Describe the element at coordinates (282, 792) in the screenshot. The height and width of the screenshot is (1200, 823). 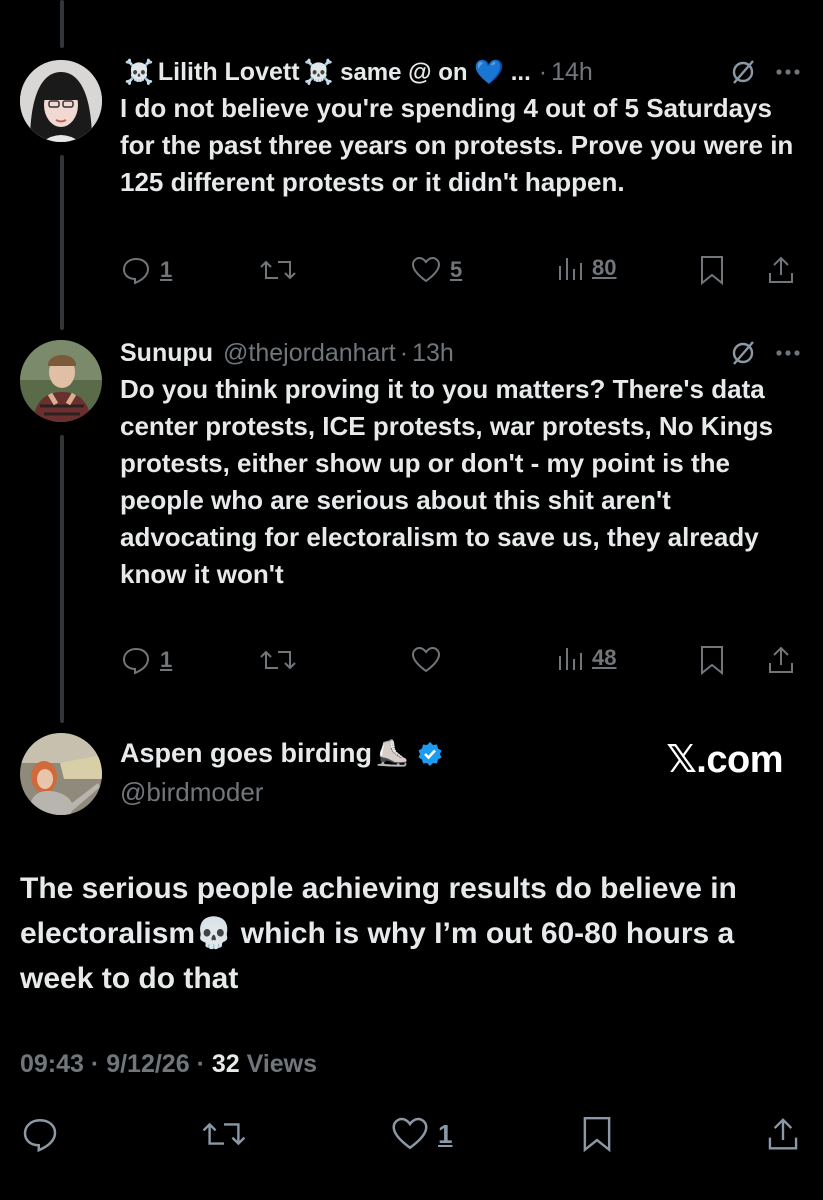
I see `main-author-handle: @birdmoder` at that location.